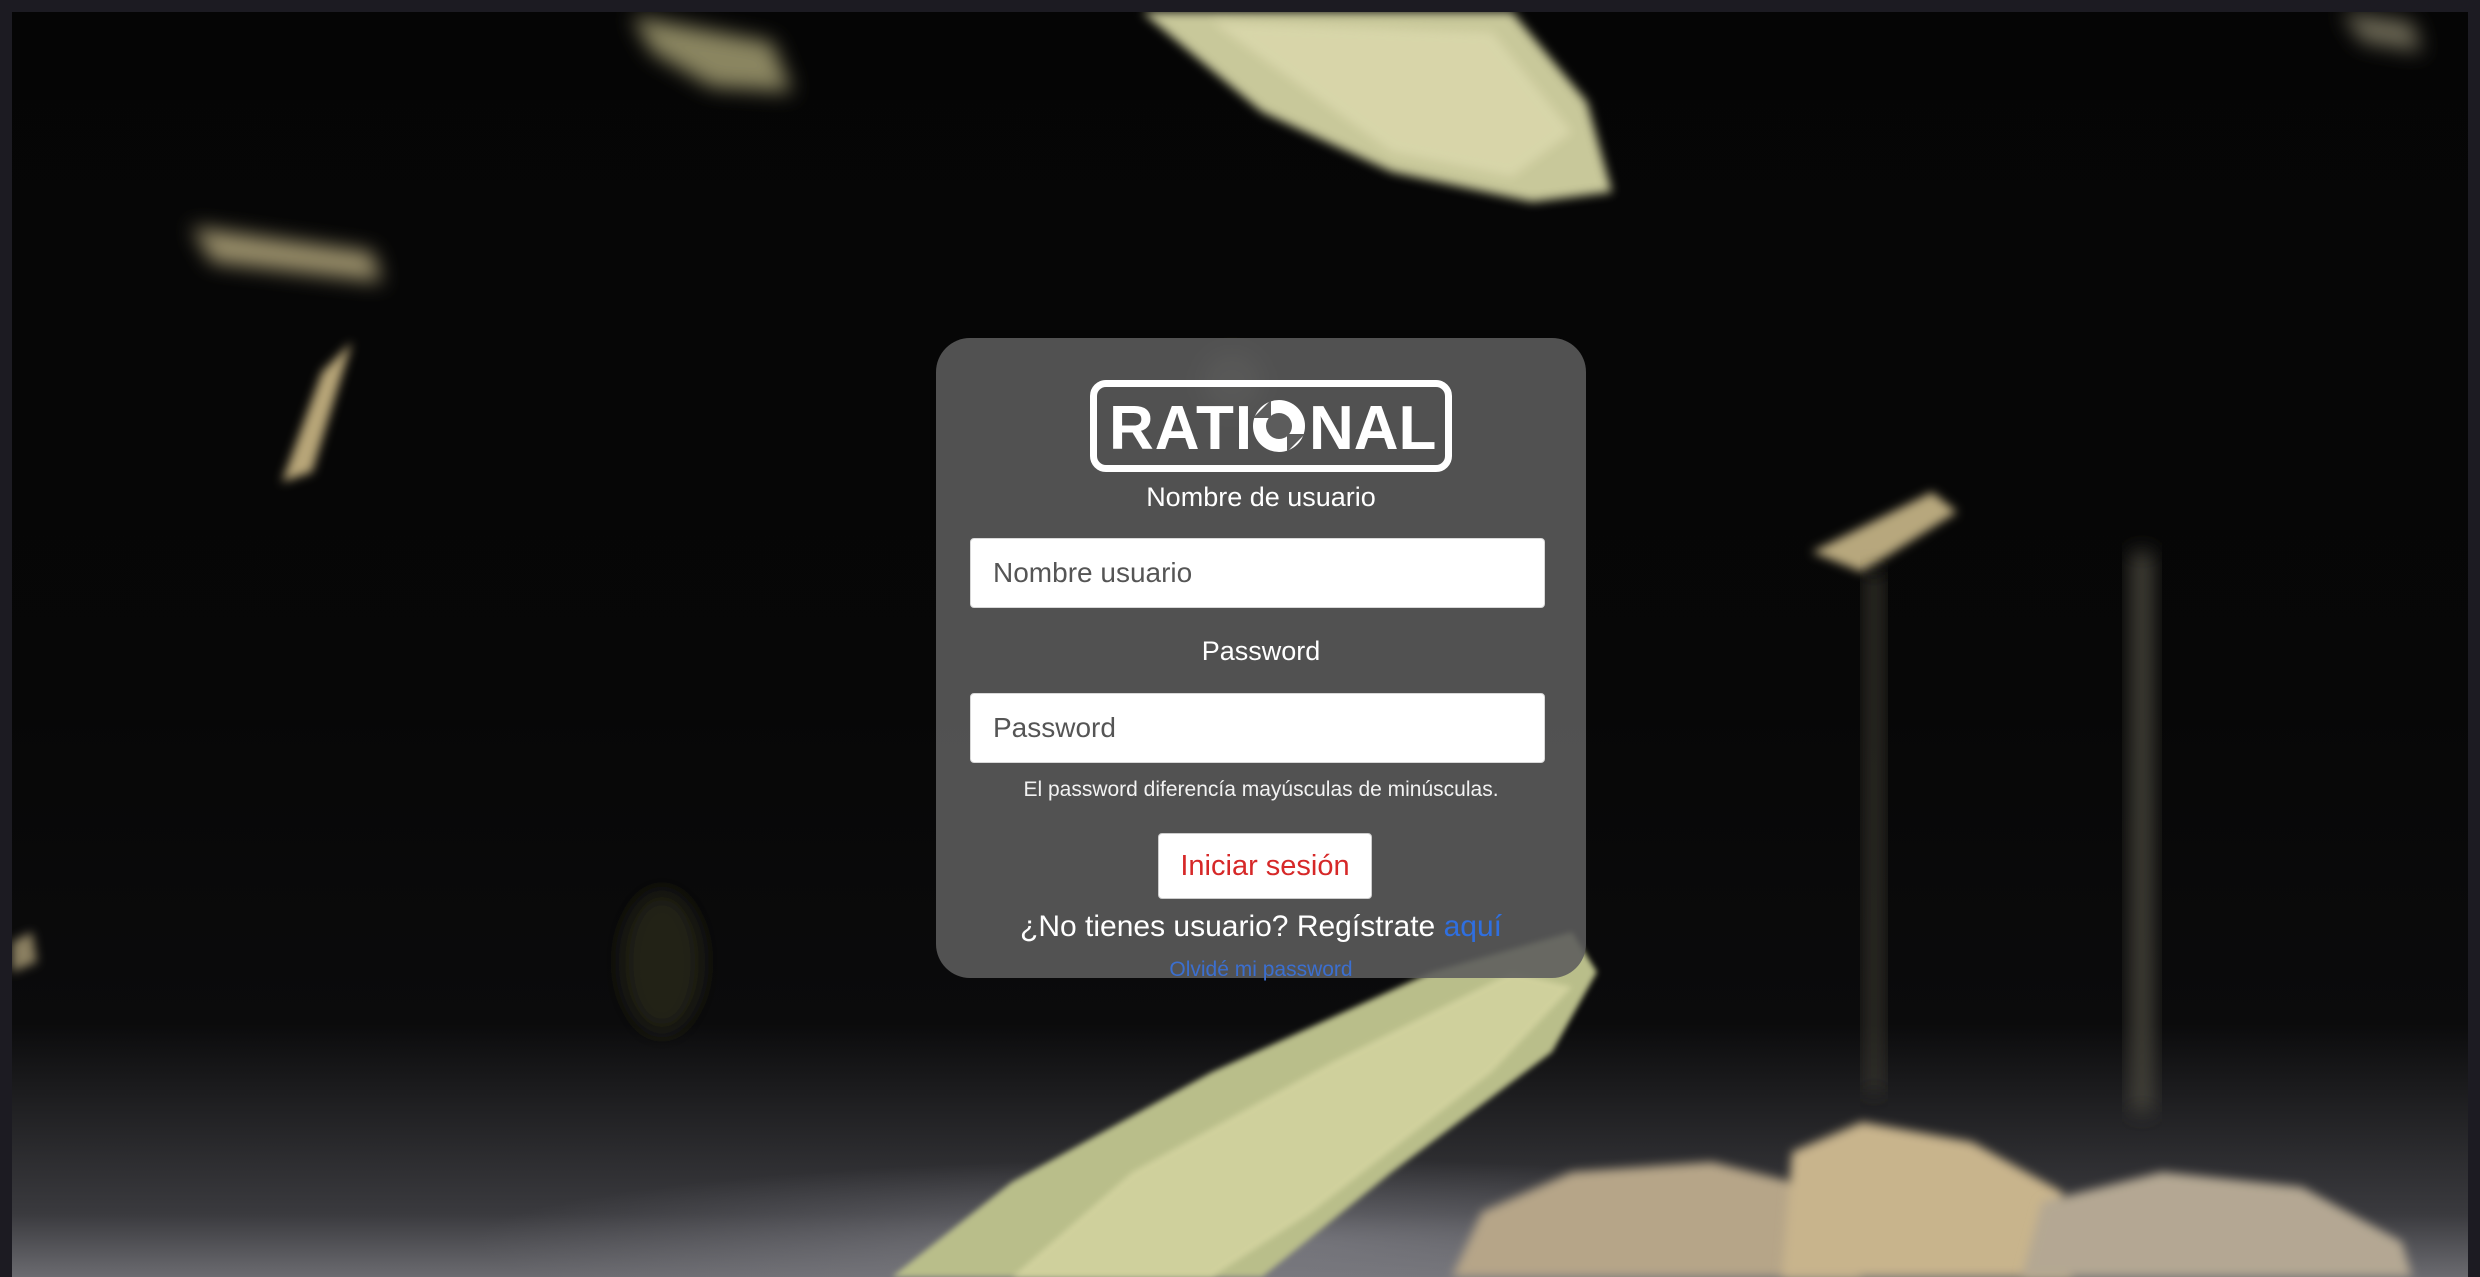 Image resolution: width=2480 pixels, height=1277 pixels. I want to click on rational-logo: RATI NAL, so click(1271, 426).